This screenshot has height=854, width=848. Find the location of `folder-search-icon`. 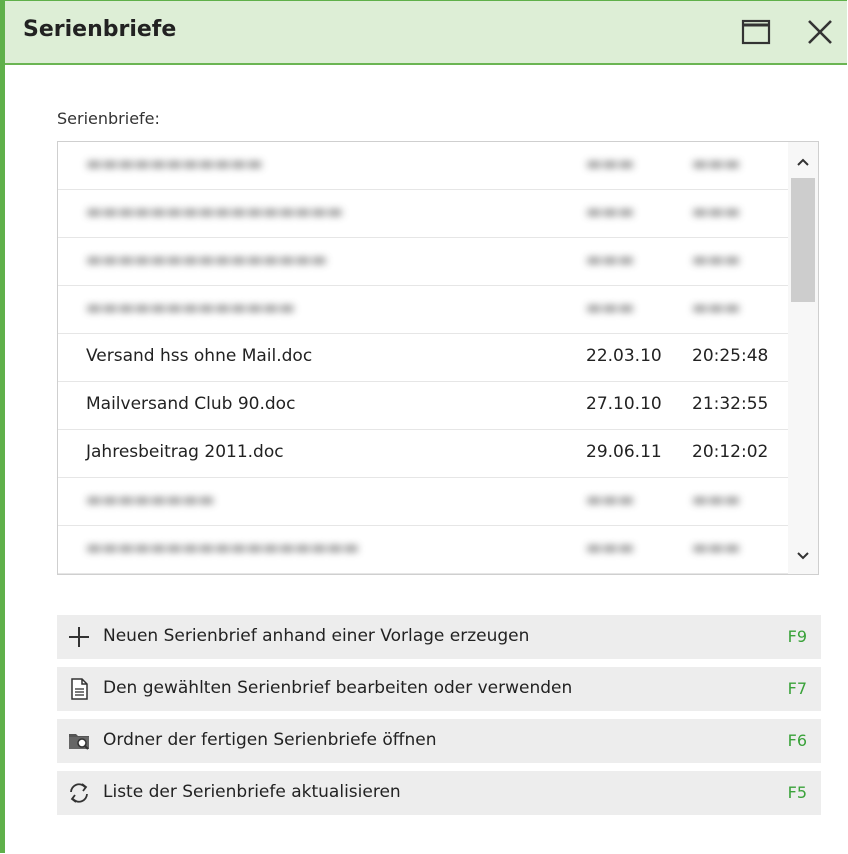

folder-search-icon is located at coordinates (79, 742).